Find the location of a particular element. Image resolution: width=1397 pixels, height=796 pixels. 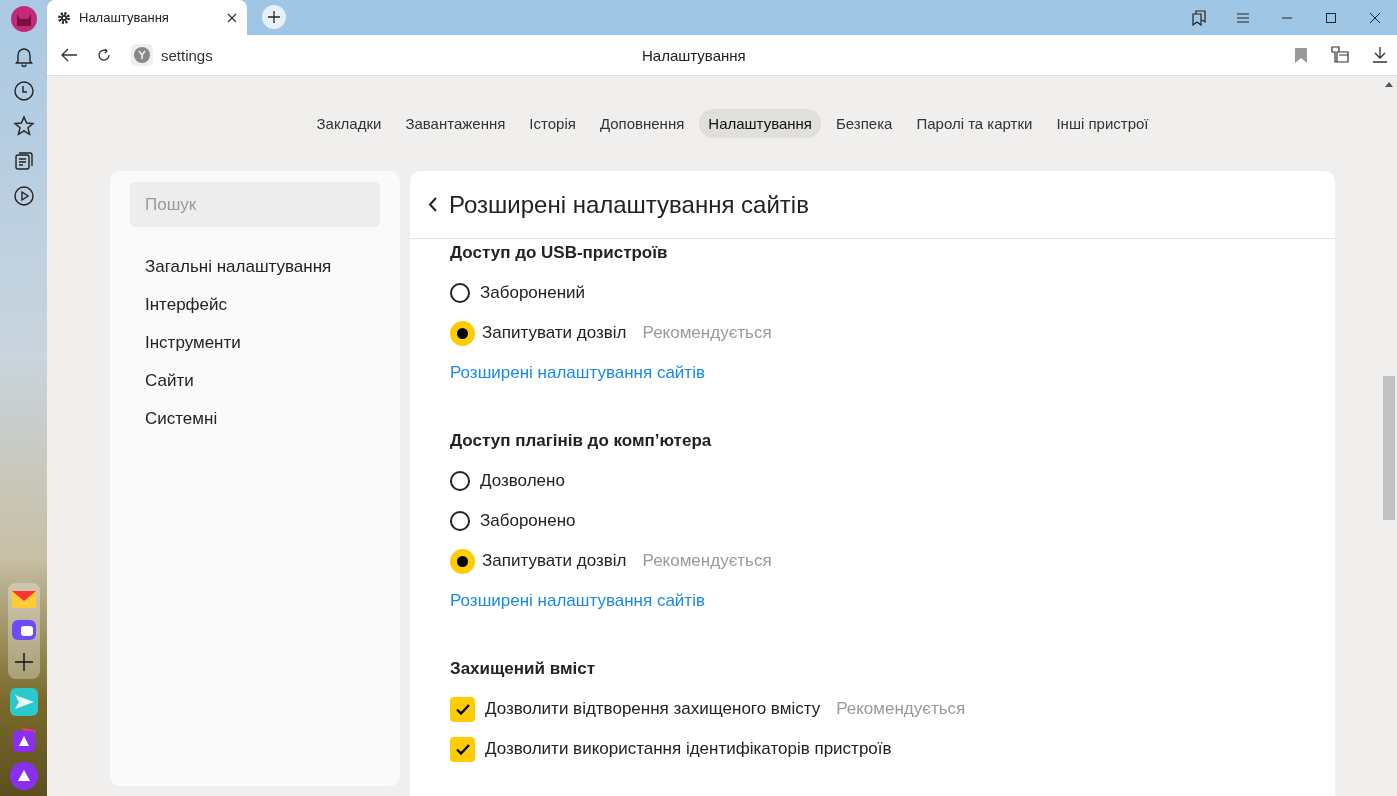

nav-tab: Закладки is located at coordinates (349, 123).